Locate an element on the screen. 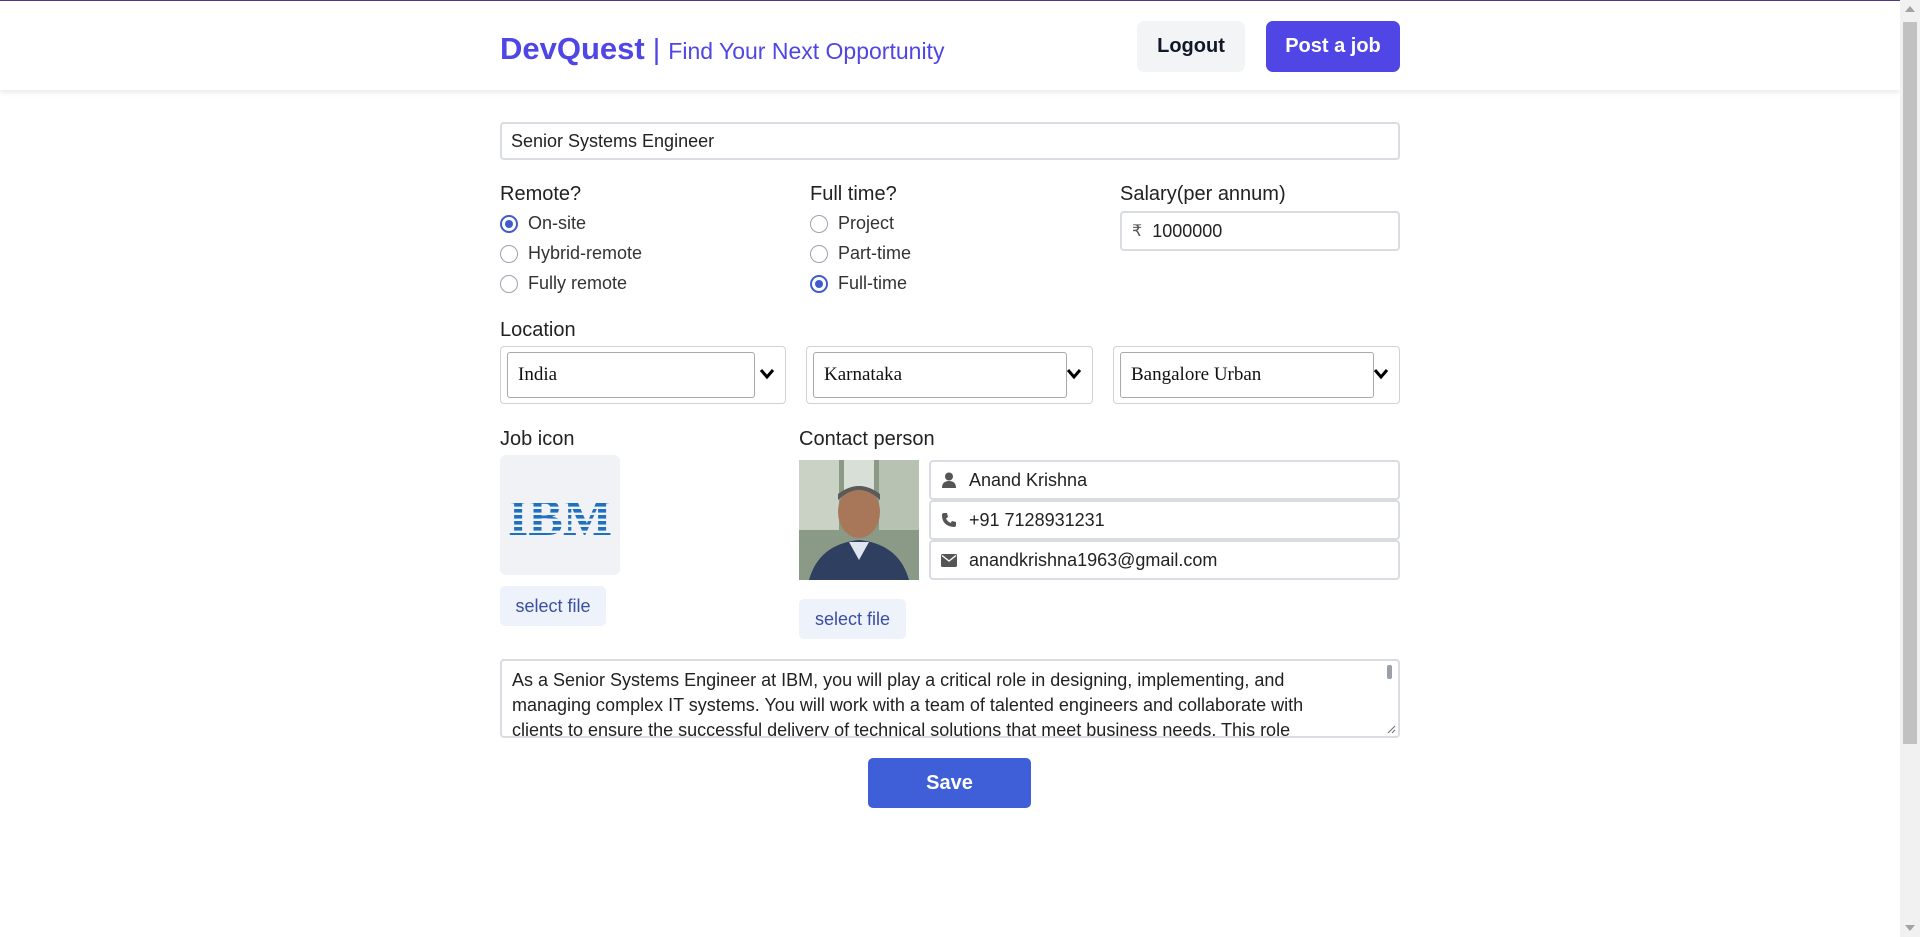 This screenshot has height=937, width=1920. radio-on-site-control is located at coordinates (509, 223).